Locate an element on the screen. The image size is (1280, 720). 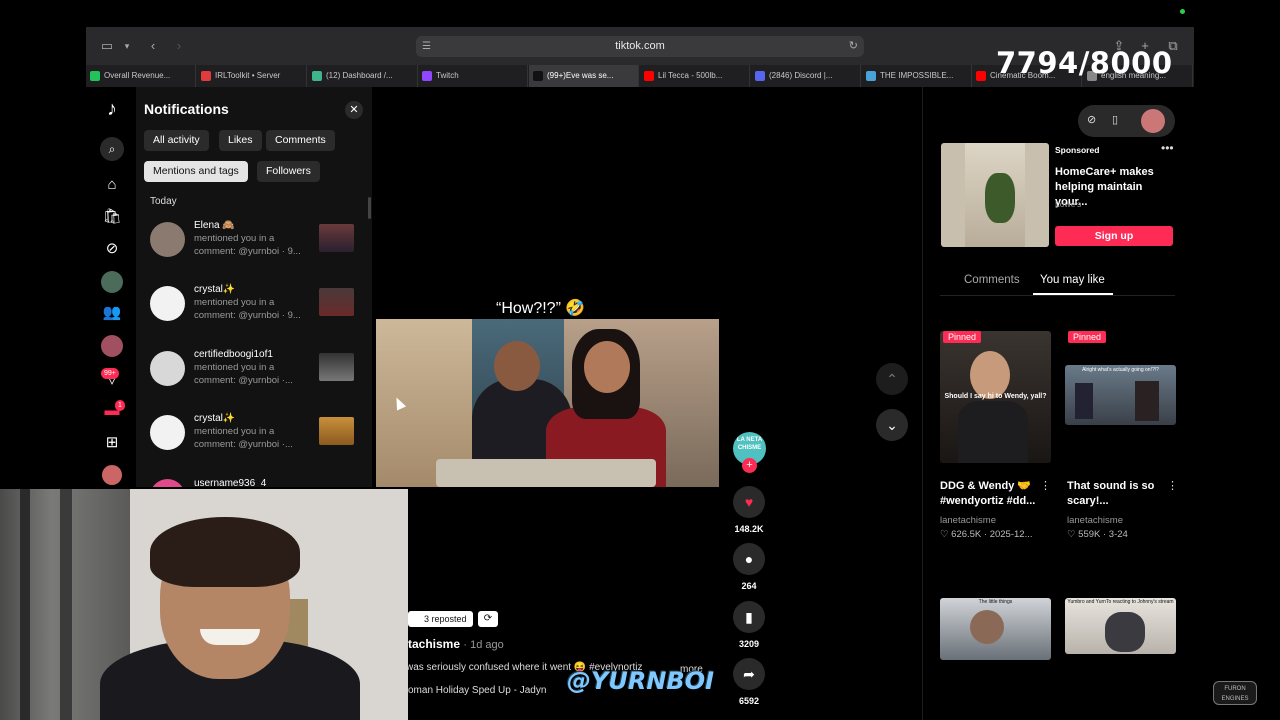
address-bar: ☰ tiktok.com ↻ is located at coordinates (640, 46).